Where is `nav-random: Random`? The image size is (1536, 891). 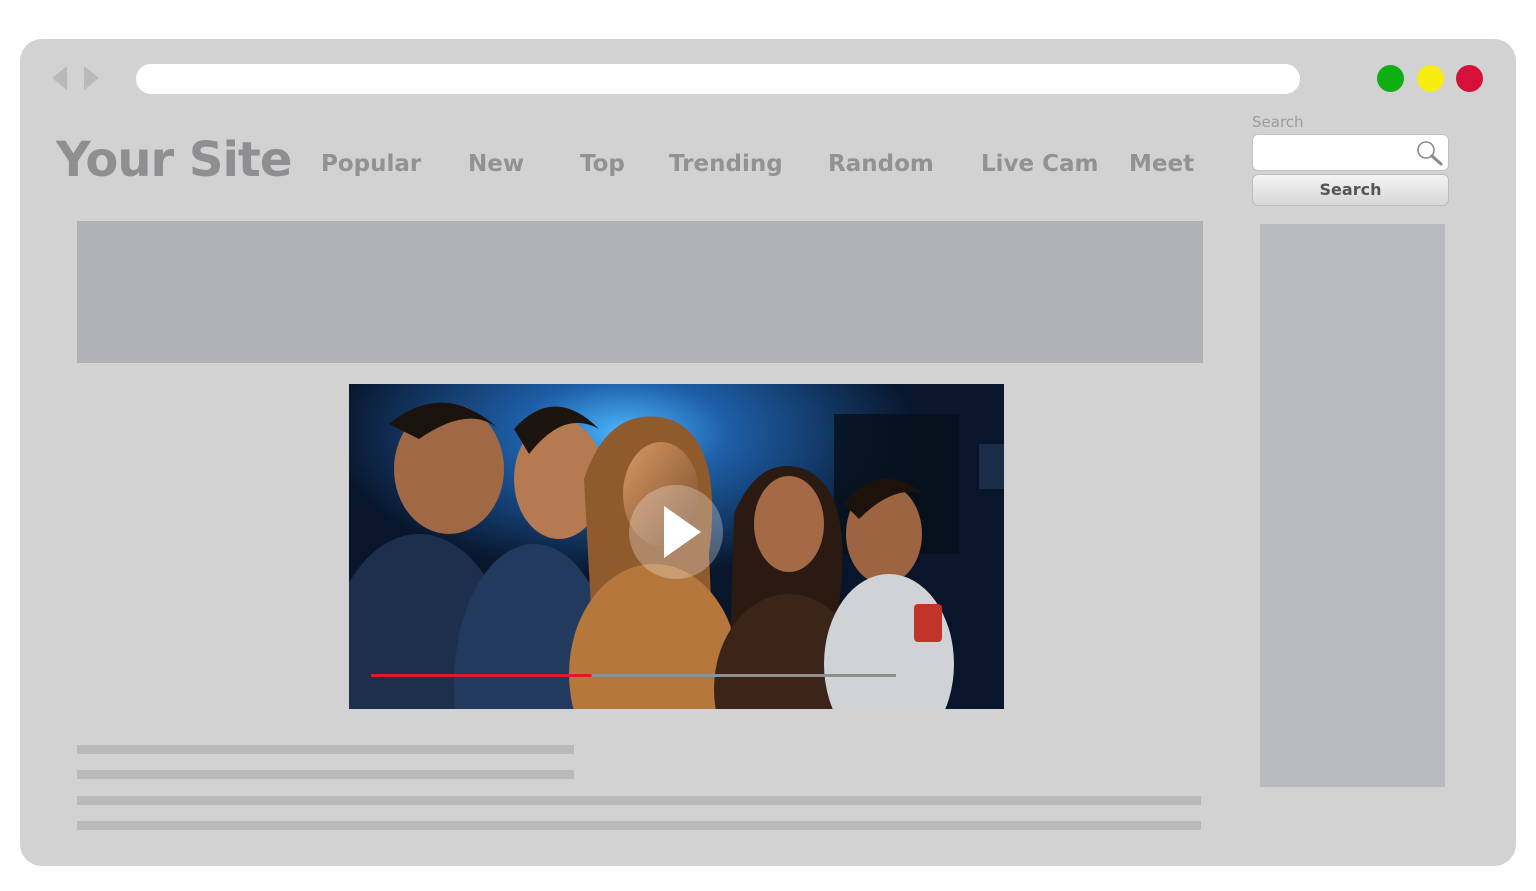
nav-random: Random is located at coordinates (881, 164).